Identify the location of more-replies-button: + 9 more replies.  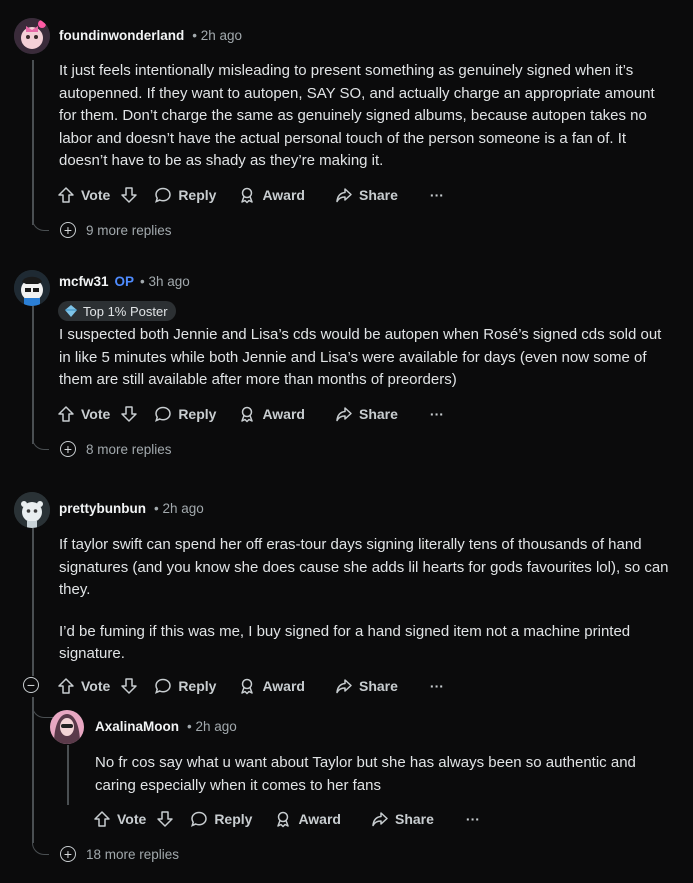
(116, 230).